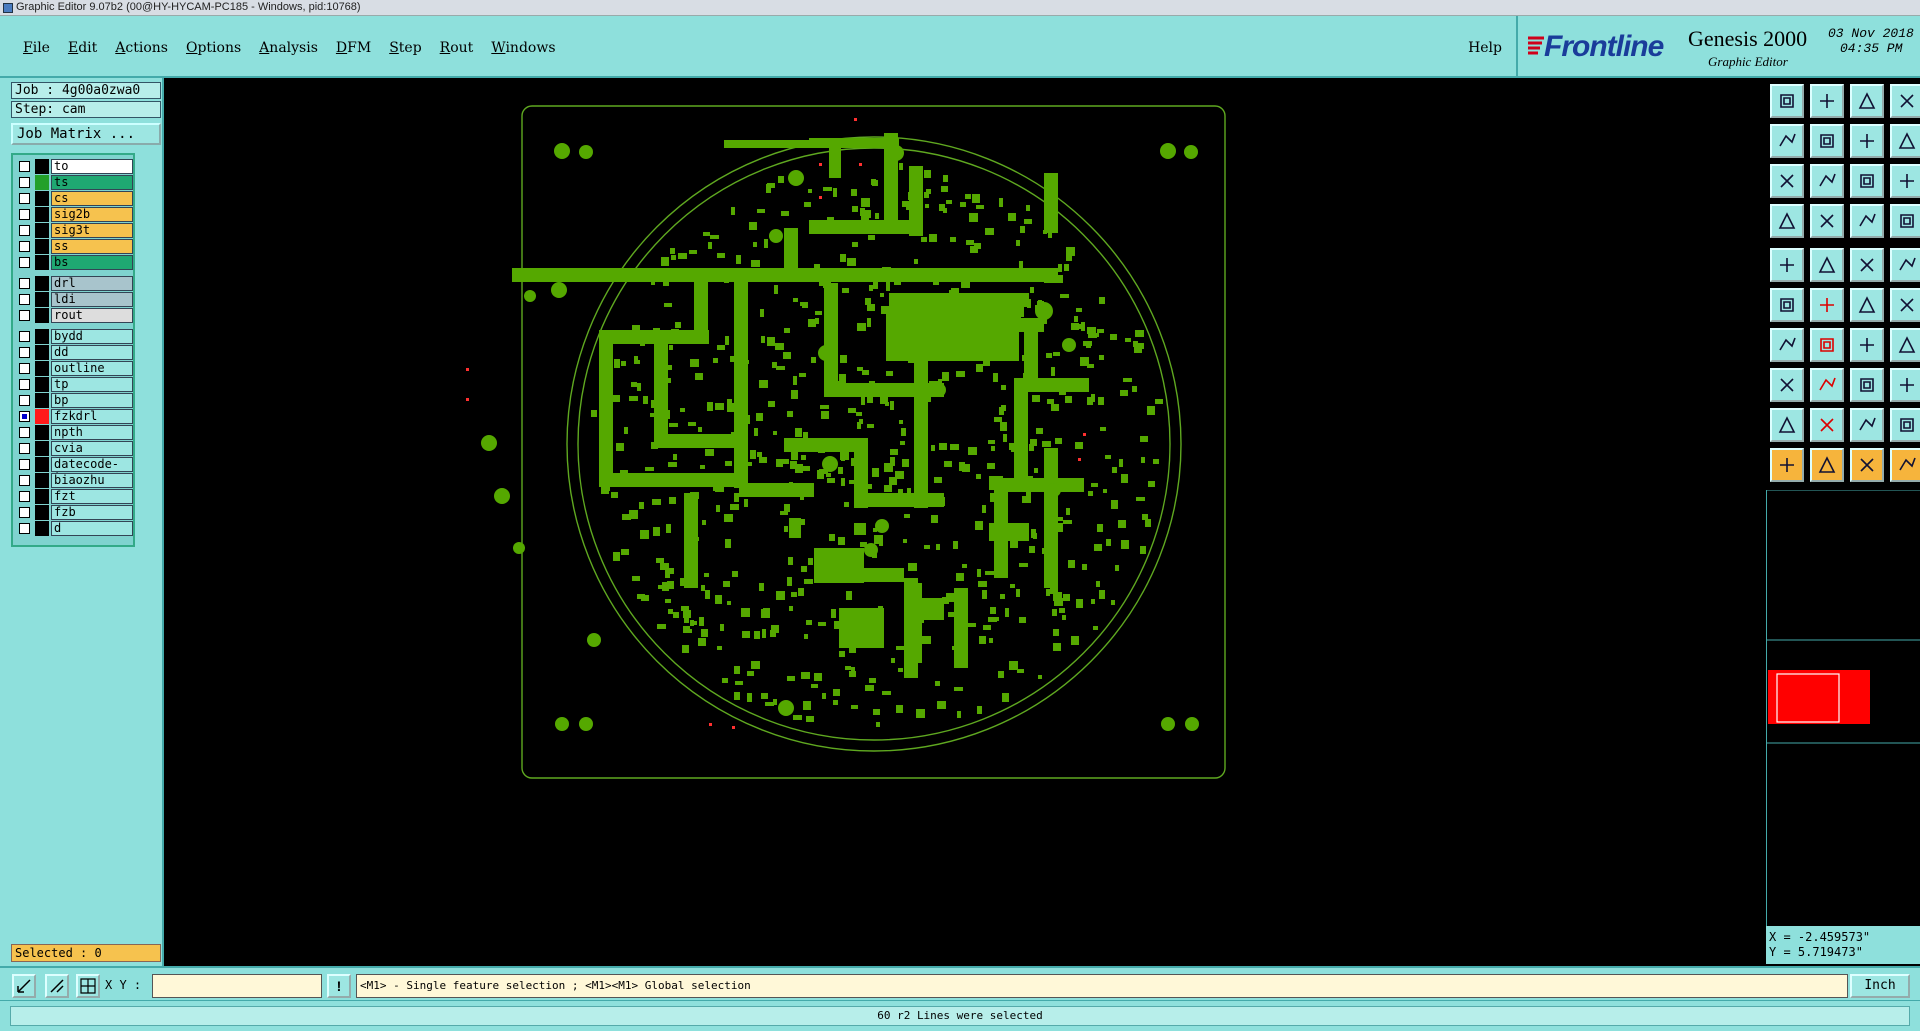 The height and width of the screenshot is (1031, 1920). I want to click on connect-tool-button, so click(1867, 305).